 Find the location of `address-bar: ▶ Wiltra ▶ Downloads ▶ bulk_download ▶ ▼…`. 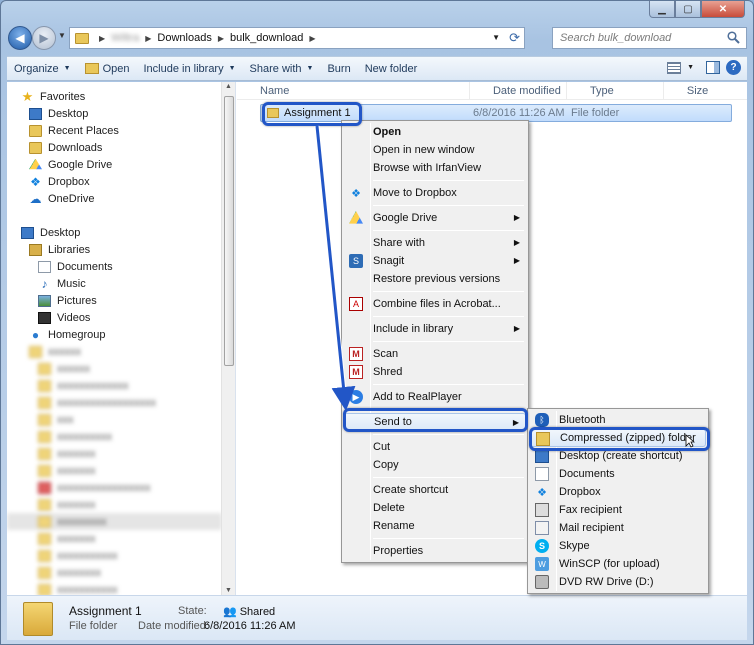

address-bar: ▶ Wiltra ▶ Downloads ▶ bulk_download ▶ ▼… is located at coordinates (297, 38).